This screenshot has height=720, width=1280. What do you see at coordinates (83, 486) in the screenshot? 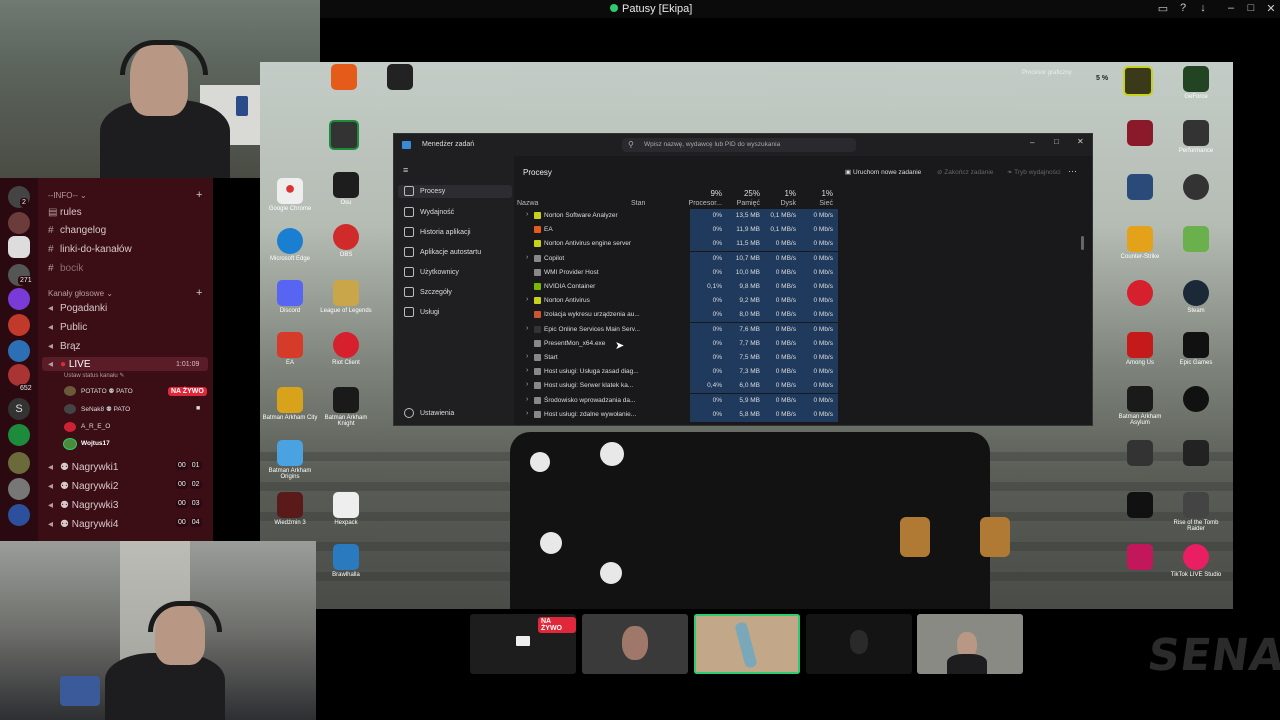
I see `voice-channel-nagrywki2: ◂ ⚉ Nagrywki2` at bounding box center [83, 486].